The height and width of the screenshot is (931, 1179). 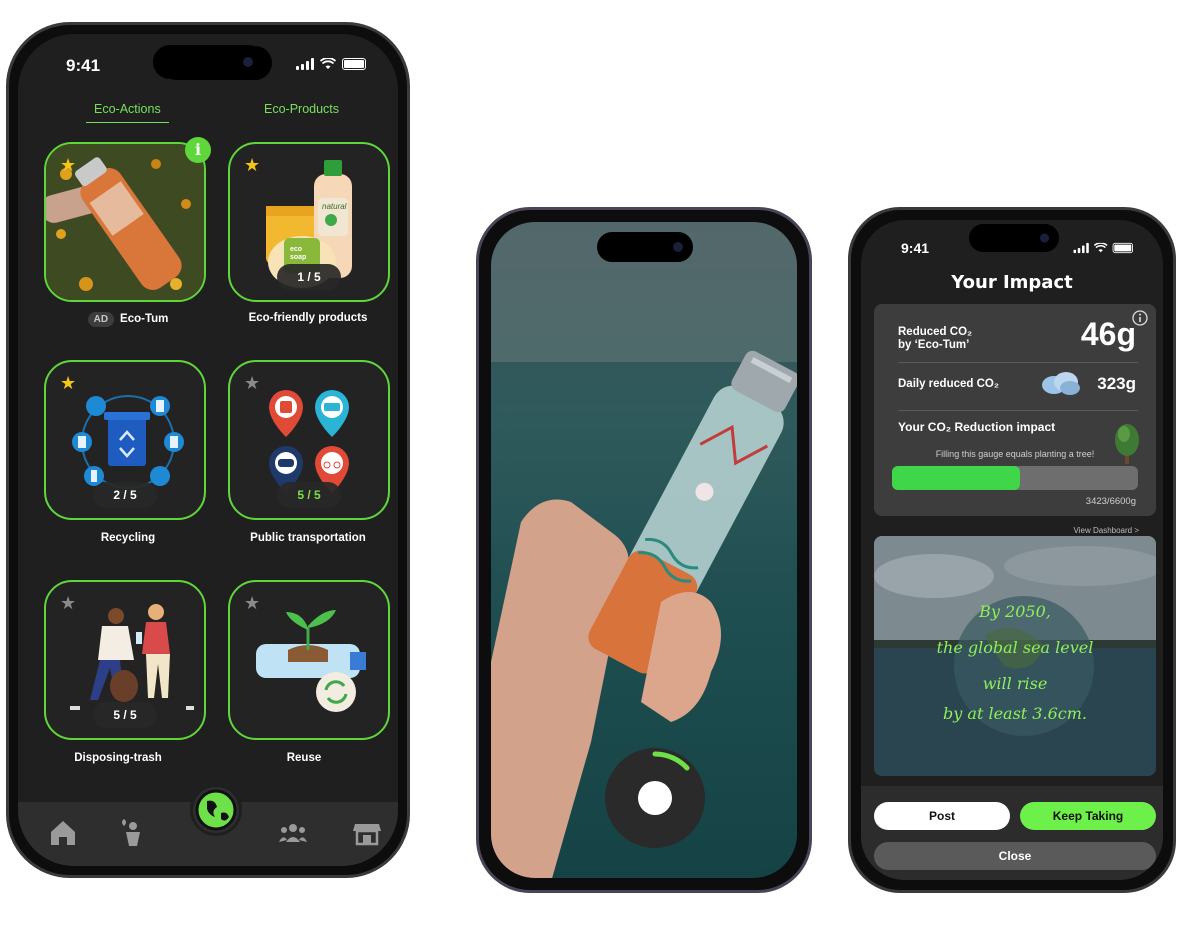 What do you see at coordinates (367, 833) in the screenshot?
I see `store-icon` at bounding box center [367, 833].